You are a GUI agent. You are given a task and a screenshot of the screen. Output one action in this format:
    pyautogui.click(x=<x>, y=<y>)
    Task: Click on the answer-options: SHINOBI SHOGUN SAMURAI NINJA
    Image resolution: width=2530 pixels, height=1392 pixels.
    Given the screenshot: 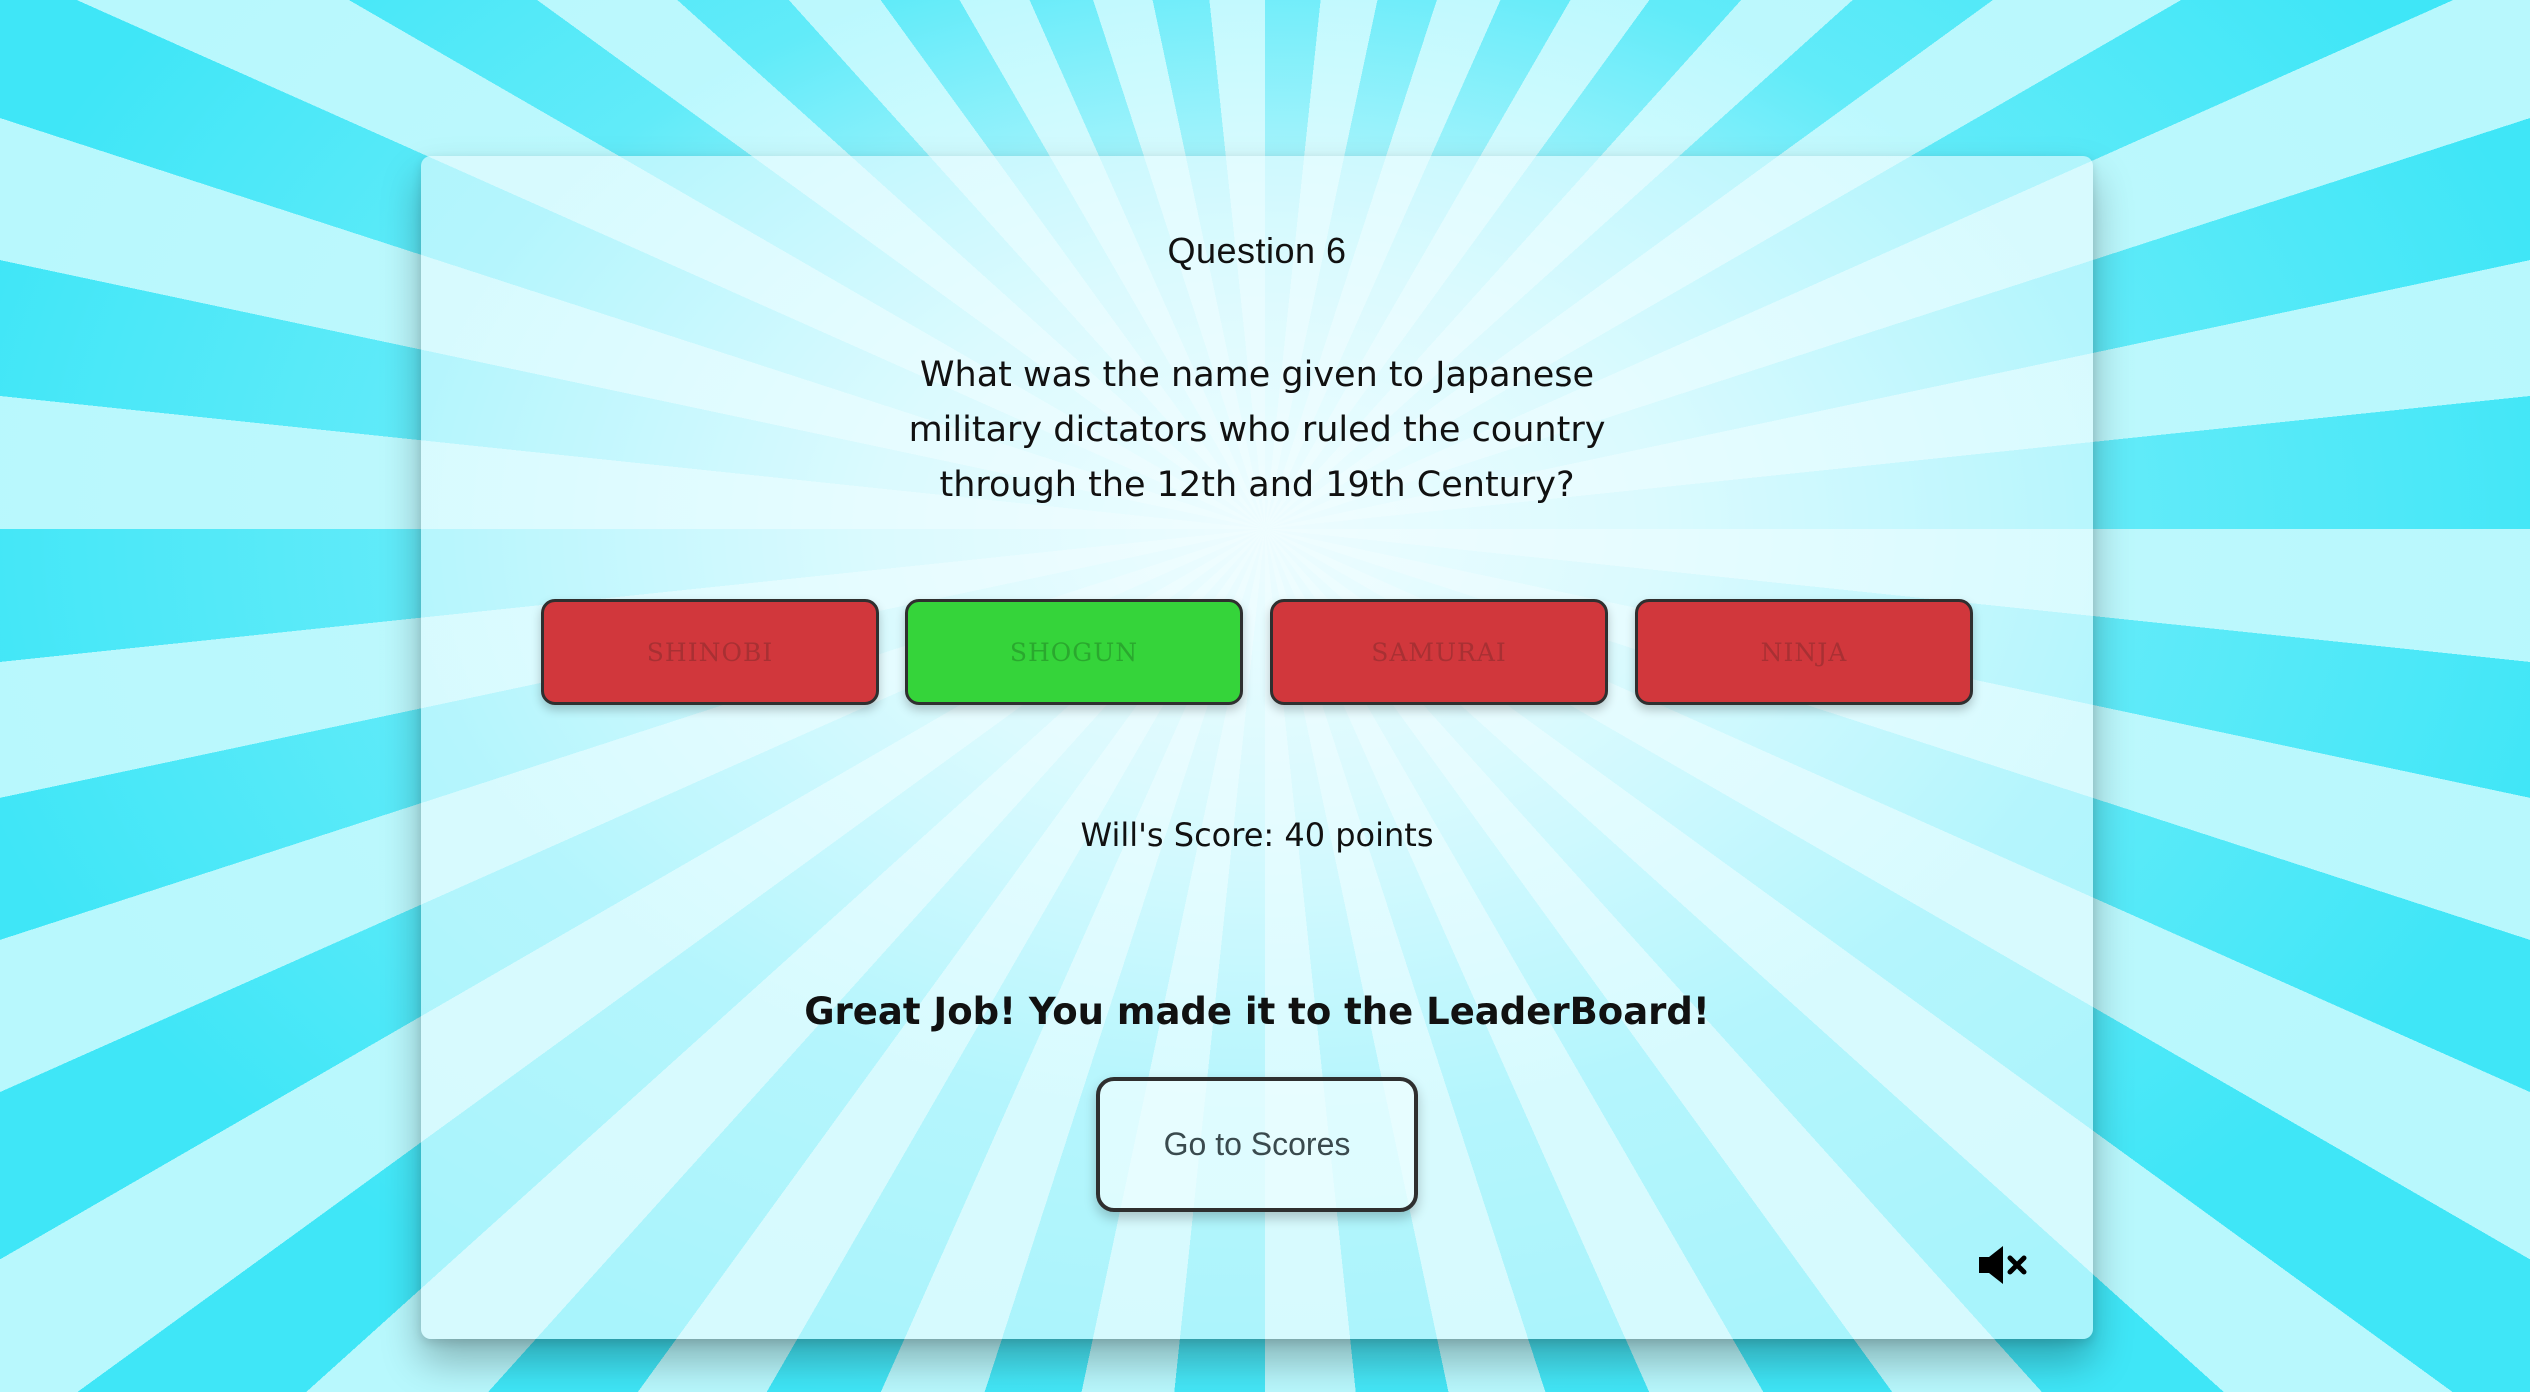 What is the action you would take?
    pyautogui.click(x=1257, y=652)
    